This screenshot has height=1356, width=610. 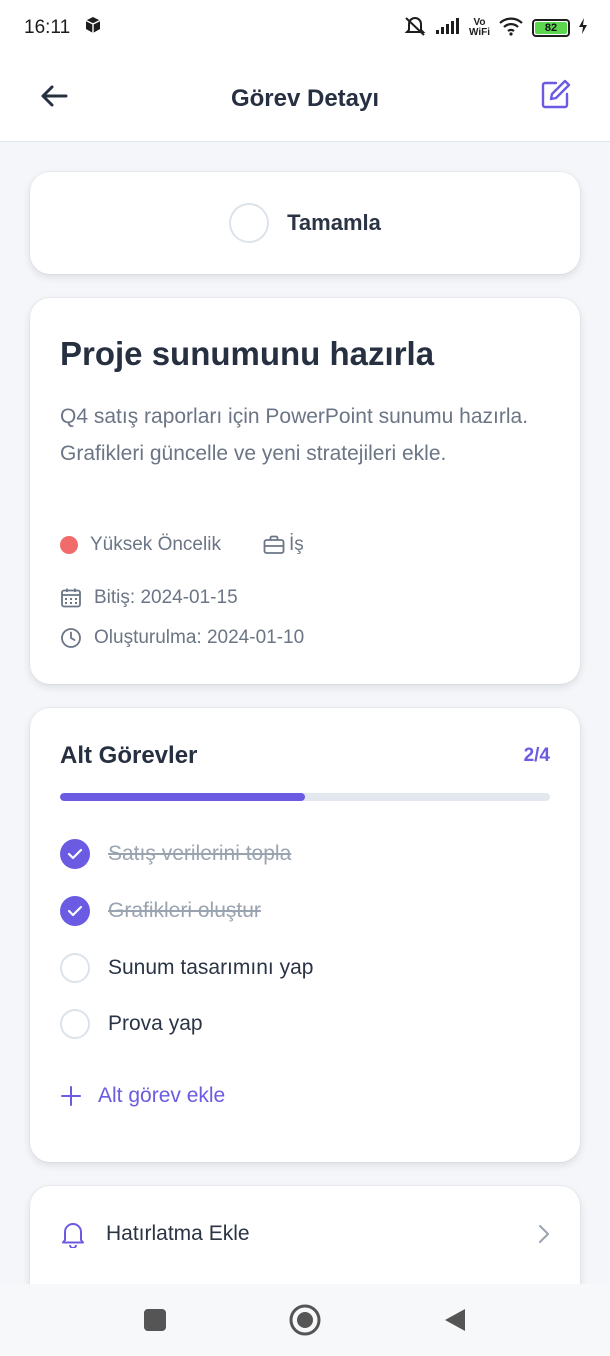 I want to click on subtasks-title: Alt Görevler, so click(x=129, y=755).